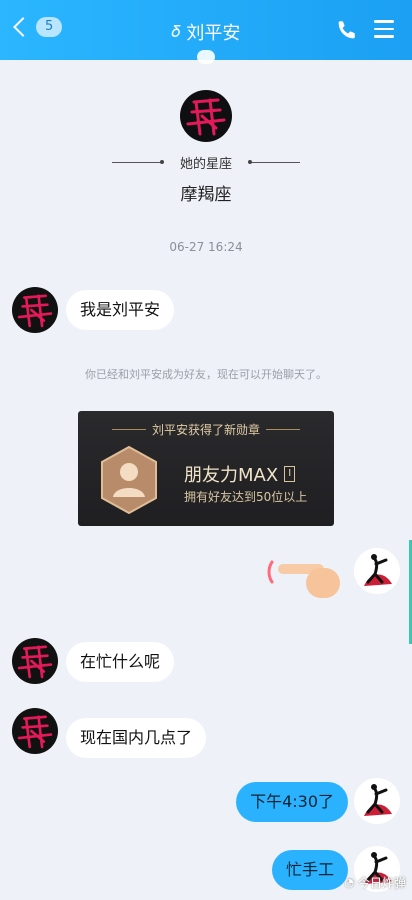 This screenshot has height=900, width=412. I want to click on chat-bubble-icon: ◔, so click(349, 882).